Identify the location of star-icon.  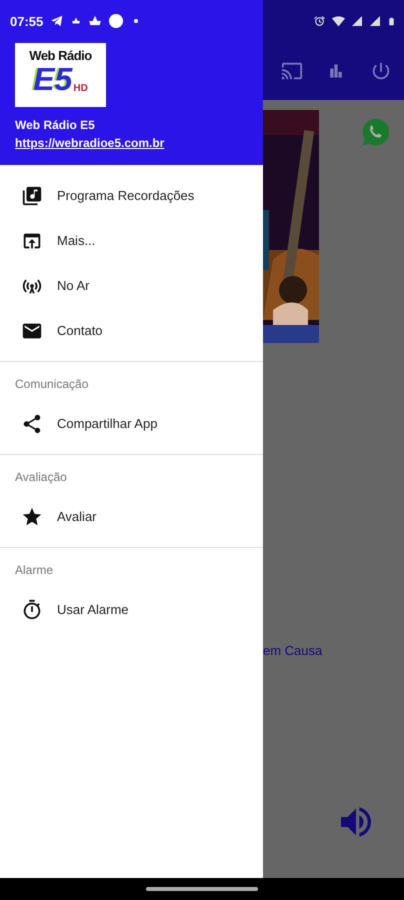
(32, 517).